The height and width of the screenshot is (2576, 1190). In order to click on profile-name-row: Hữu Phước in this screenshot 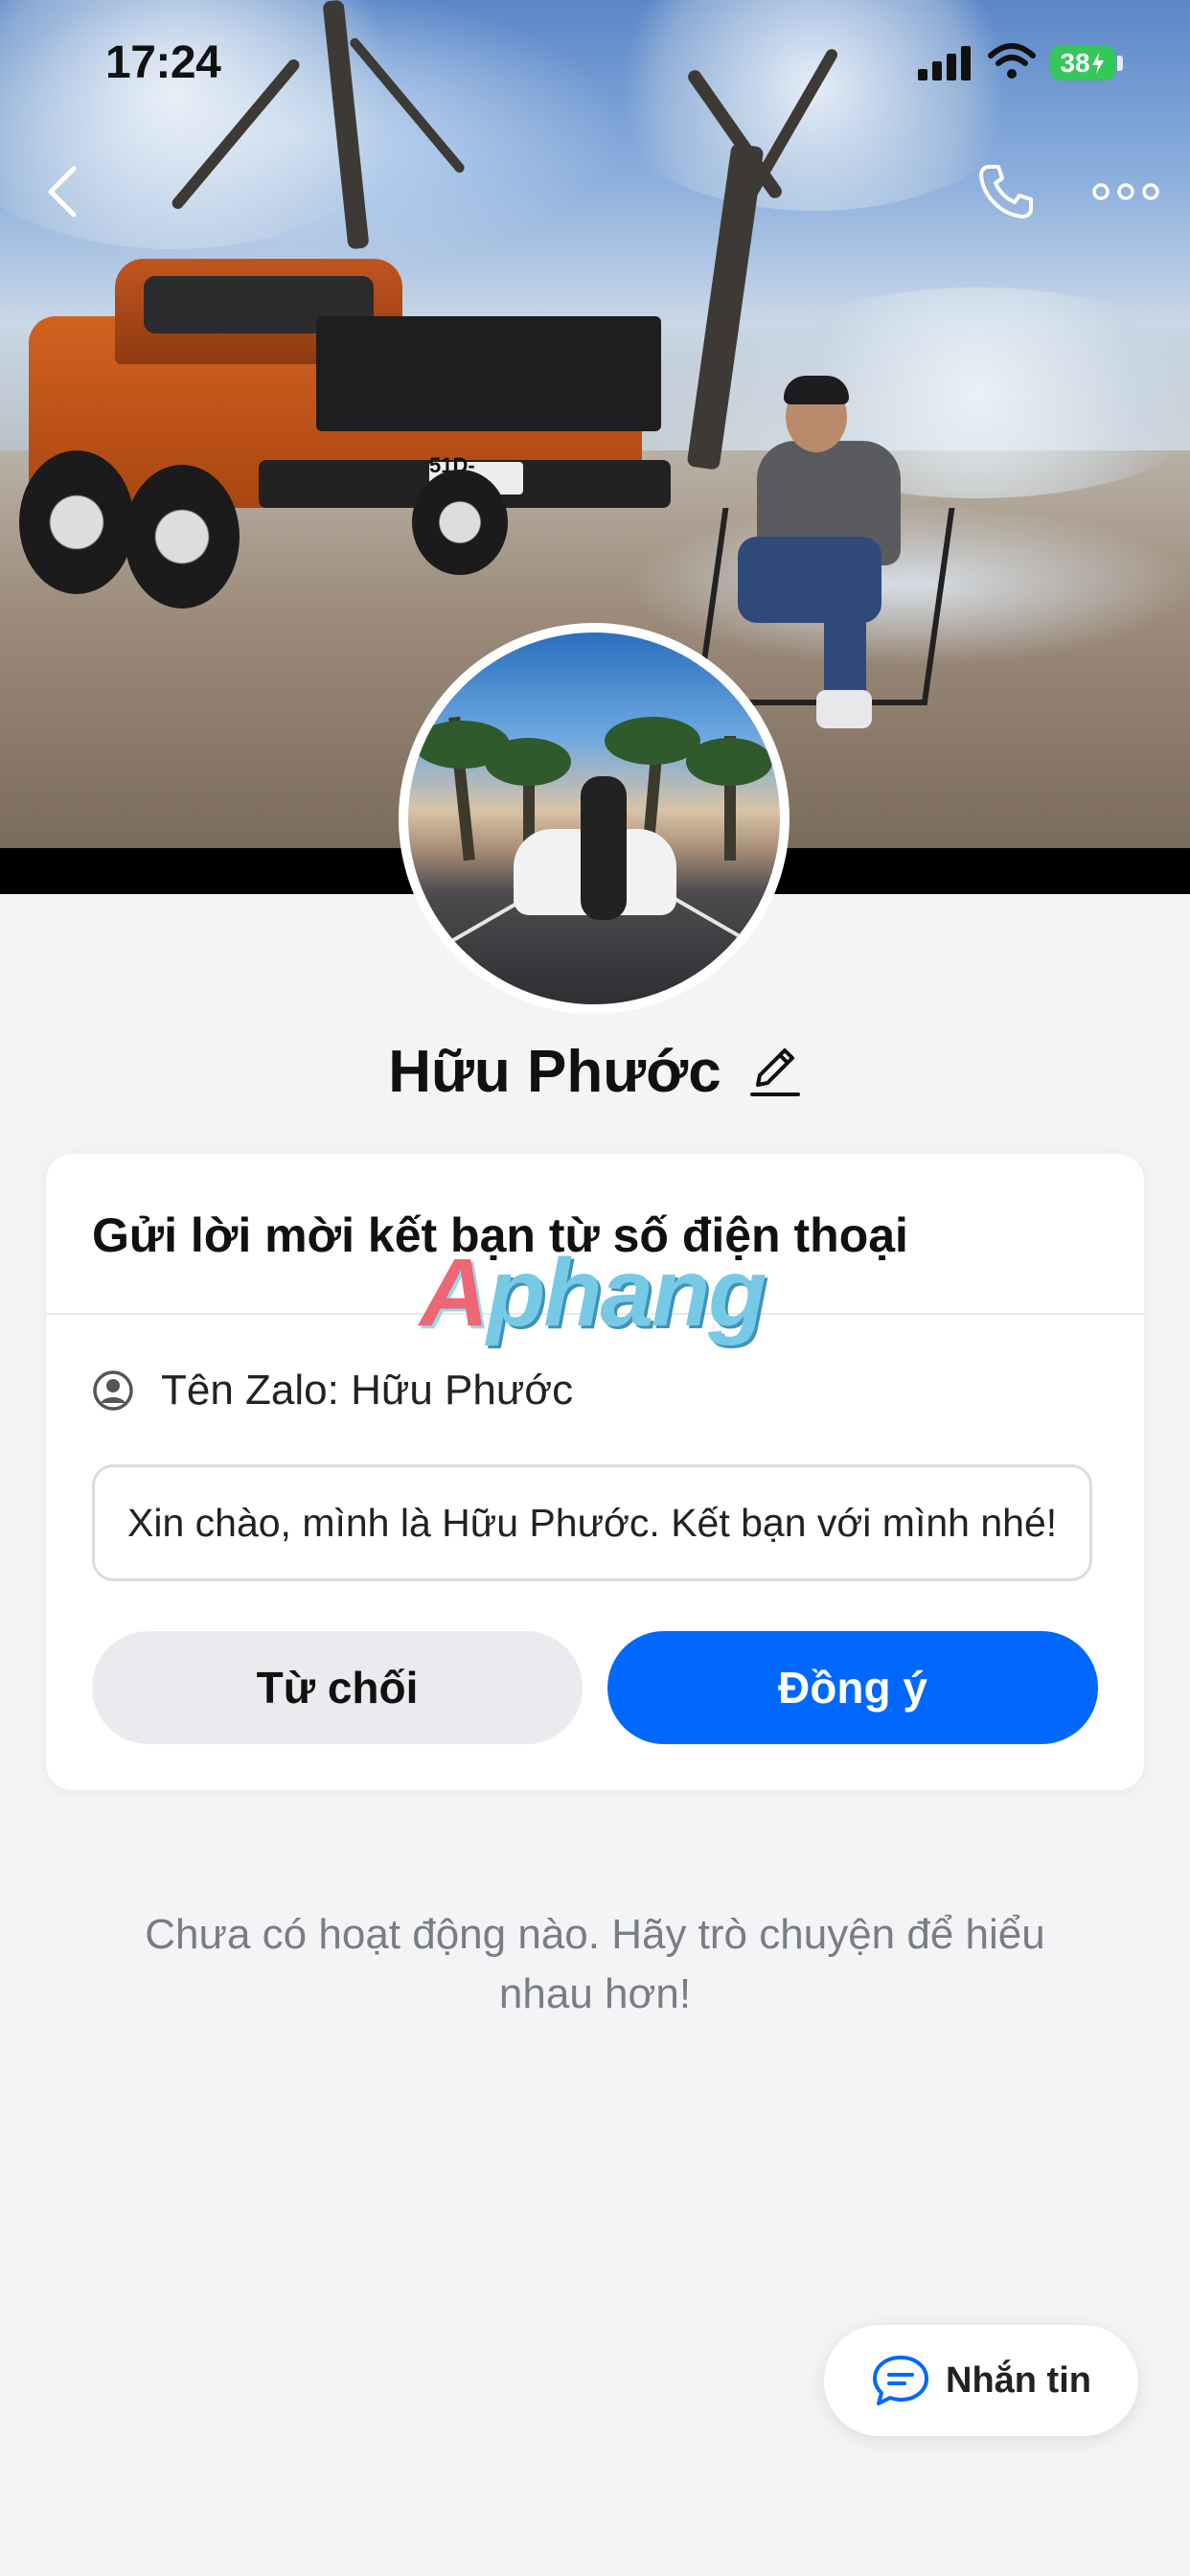, I will do `click(595, 1071)`.